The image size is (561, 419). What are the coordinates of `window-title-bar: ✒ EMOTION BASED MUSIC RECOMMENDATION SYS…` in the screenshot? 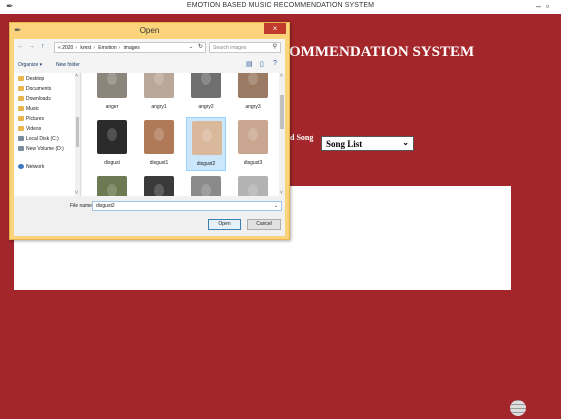 It's located at (280, 7).